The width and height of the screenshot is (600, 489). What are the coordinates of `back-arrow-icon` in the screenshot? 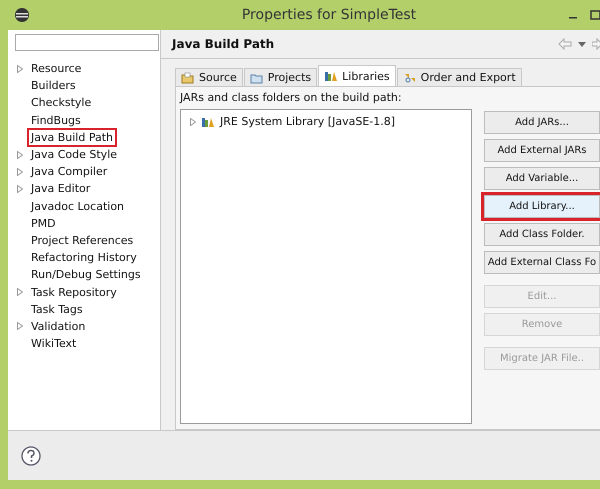 It's located at (565, 44).